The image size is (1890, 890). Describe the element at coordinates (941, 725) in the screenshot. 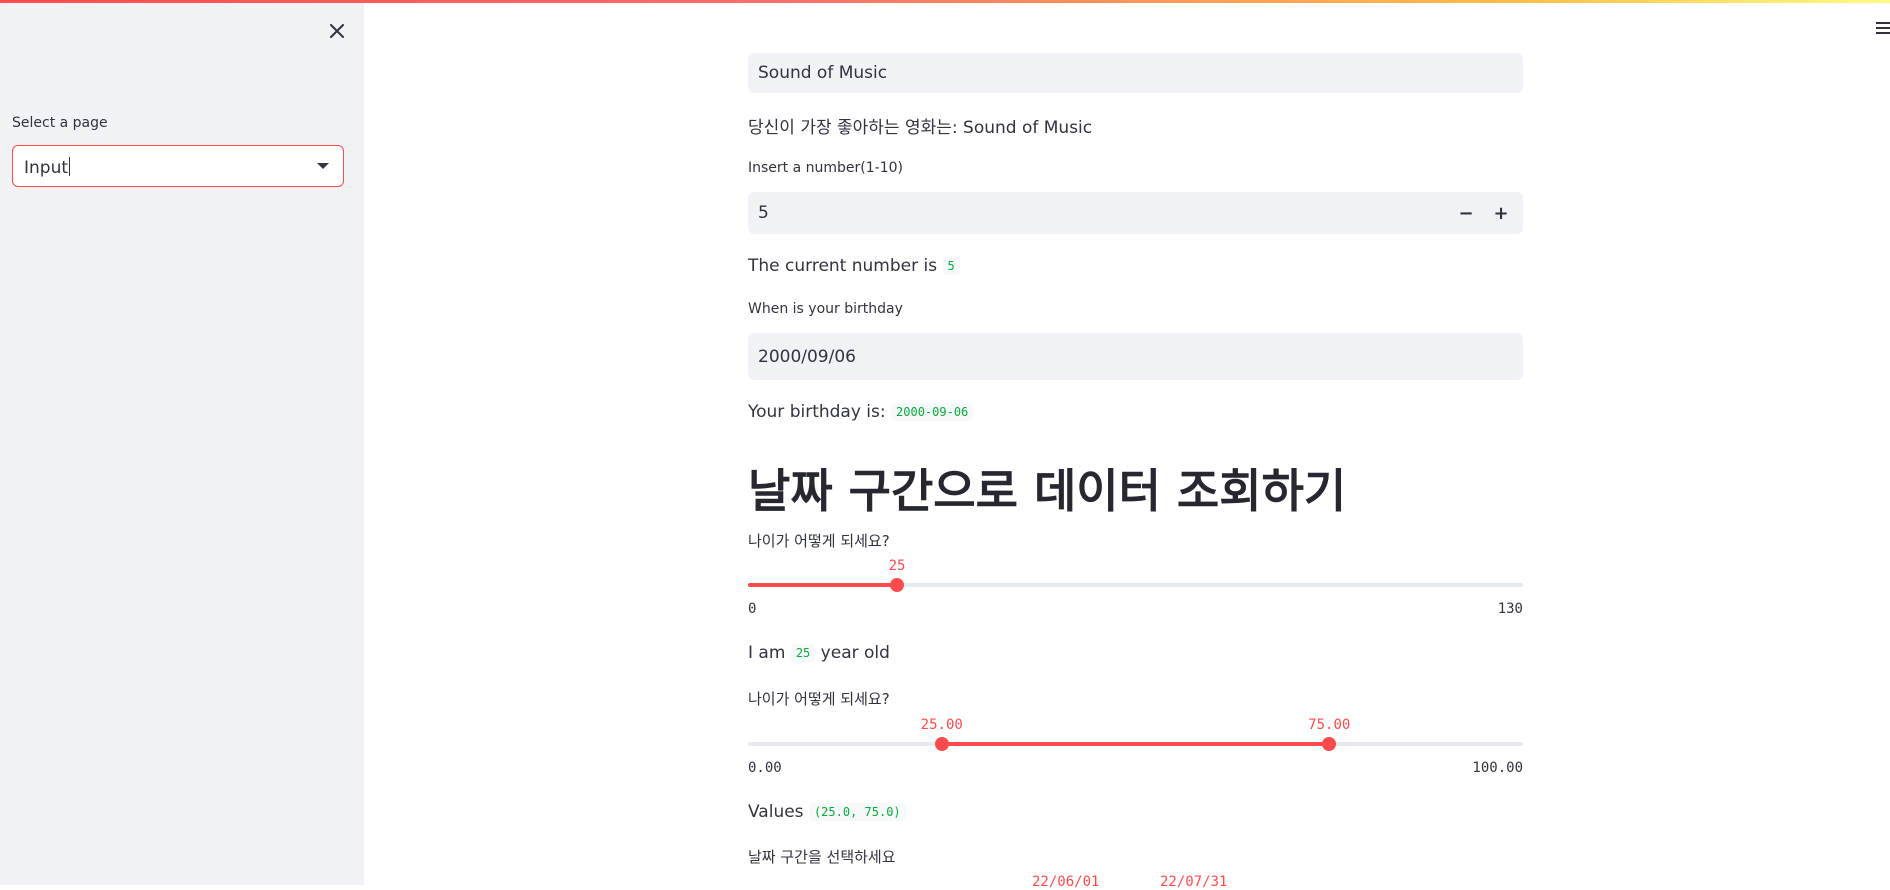

I see `range-slider-low-value: 25.00` at that location.